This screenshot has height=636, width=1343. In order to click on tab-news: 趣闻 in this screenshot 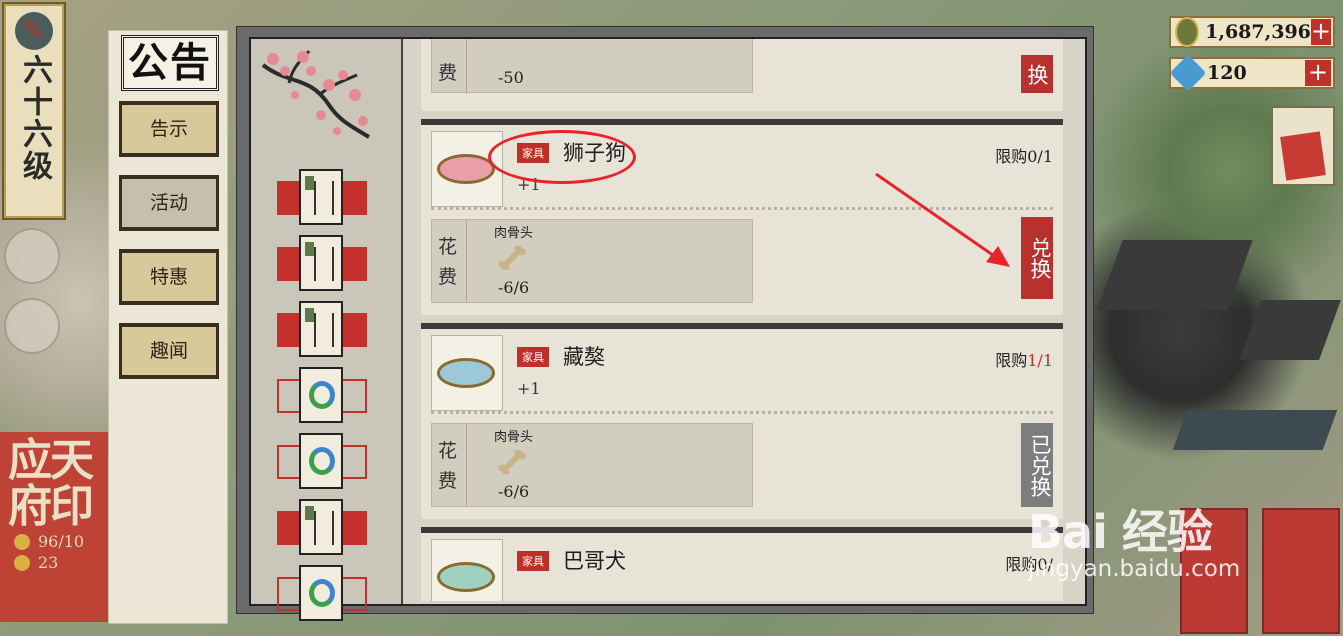, I will do `click(169, 351)`.